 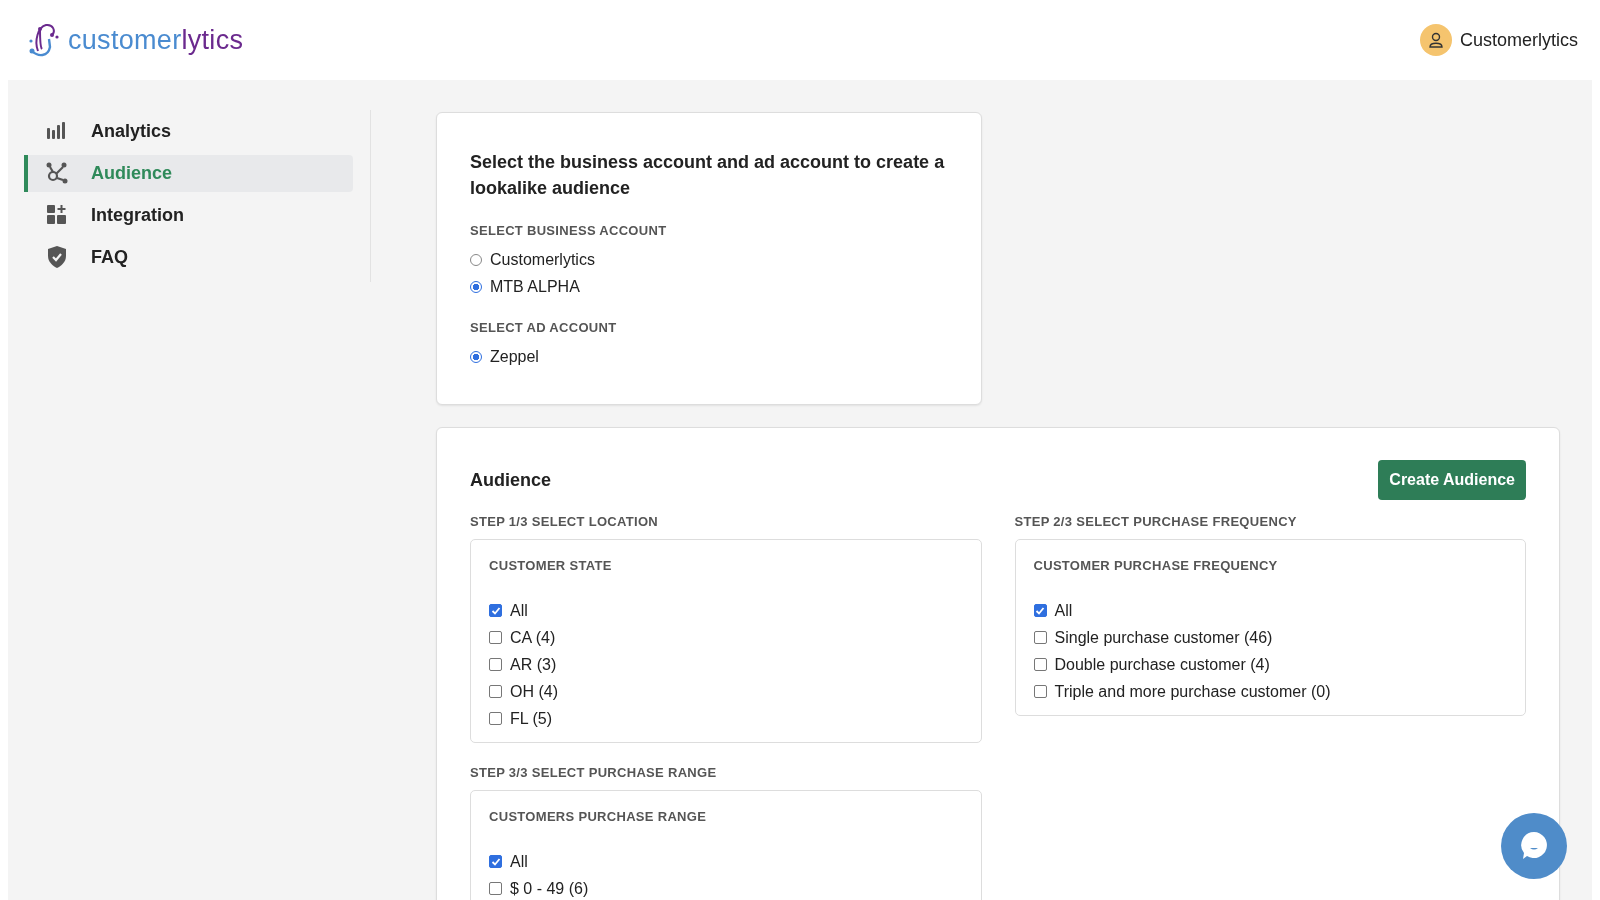 I want to click on field-label: SELECT AD ACCOUNT, so click(x=544, y=327).